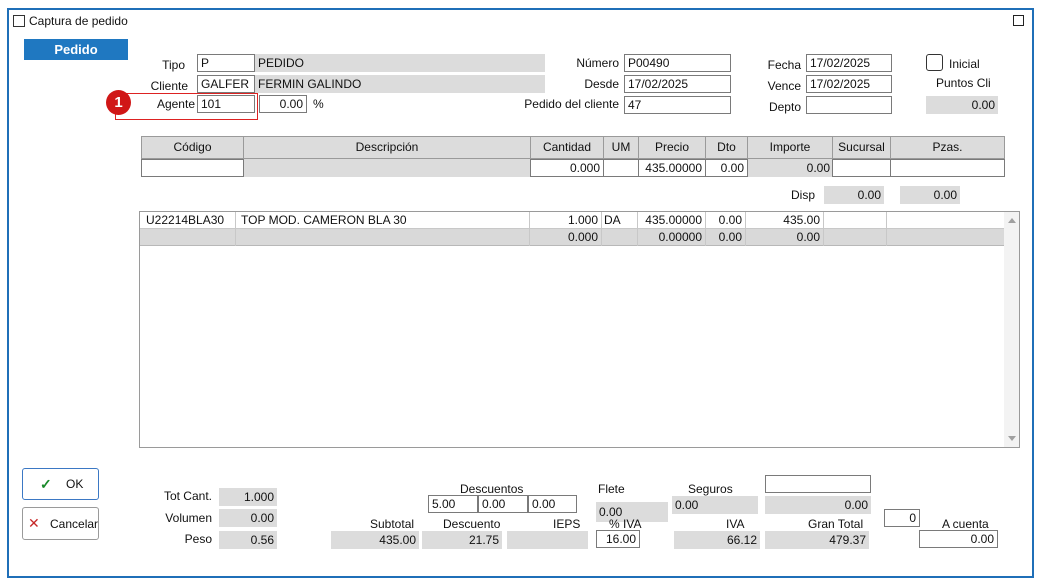 The height and width of the screenshot is (588, 1048). What do you see at coordinates (582, 237) in the screenshot?
I see `cell-cantidad: 0.000` at bounding box center [582, 237].